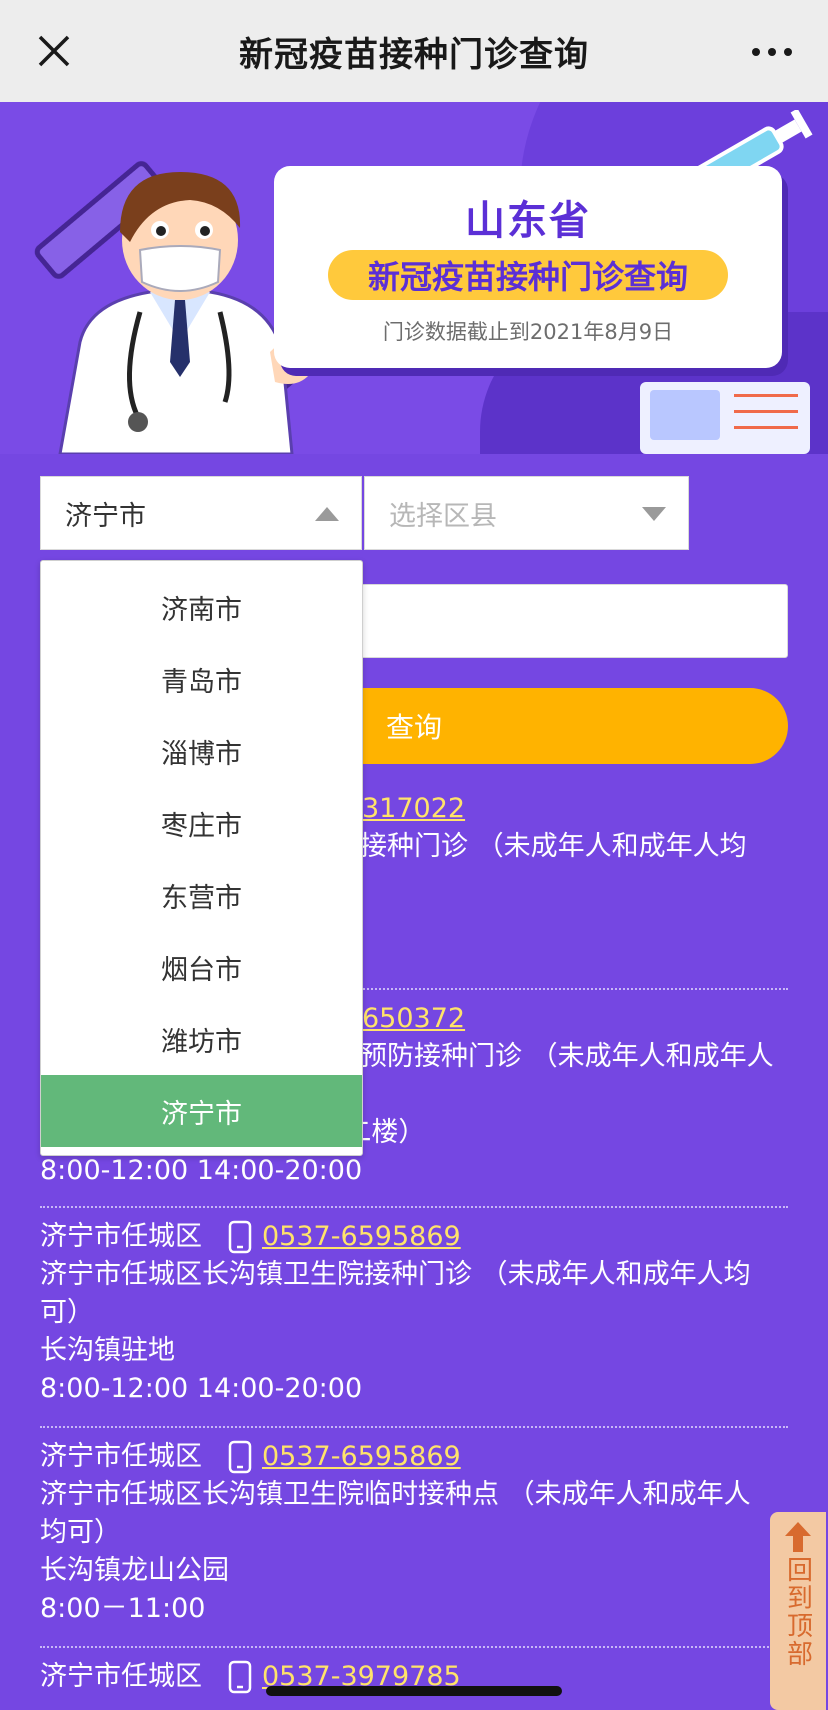 The height and width of the screenshot is (1710, 828). What do you see at coordinates (395, 1494) in the screenshot?
I see `clinic-name: 济宁市任城区长沟镇卫生院临时接种点 （未成年人和成年人` at bounding box center [395, 1494].